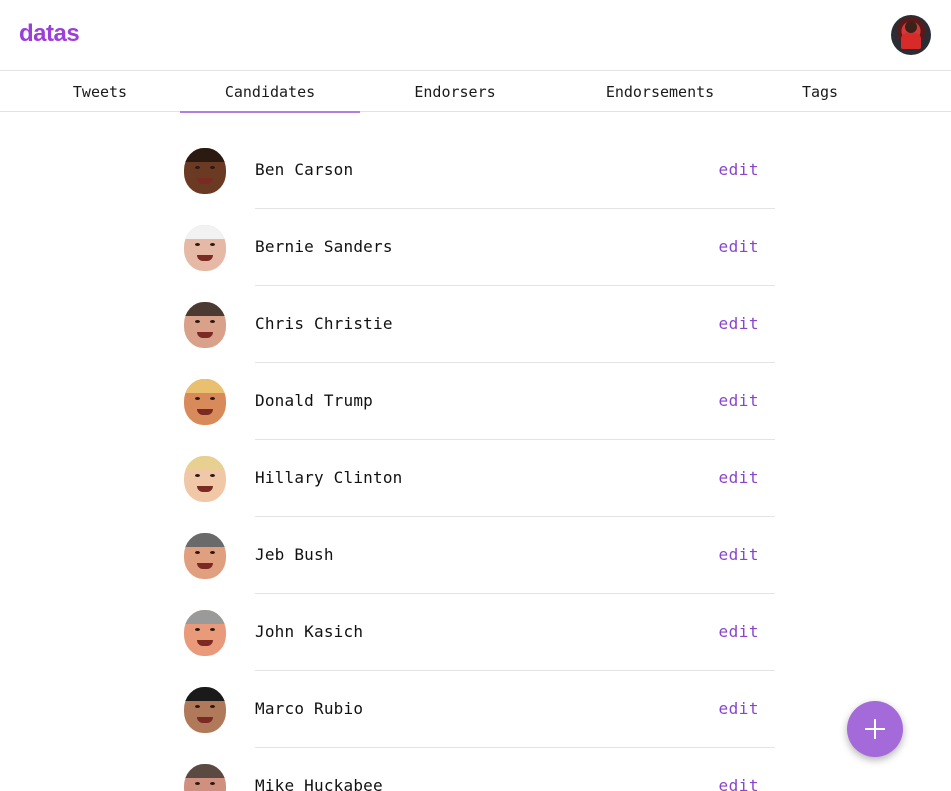 Image resolution: width=951 pixels, height=791 pixels. What do you see at coordinates (477, 769) in the screenshot?
I see `list-item: Mike Huckabee edit` at bounding box center [477, 769].